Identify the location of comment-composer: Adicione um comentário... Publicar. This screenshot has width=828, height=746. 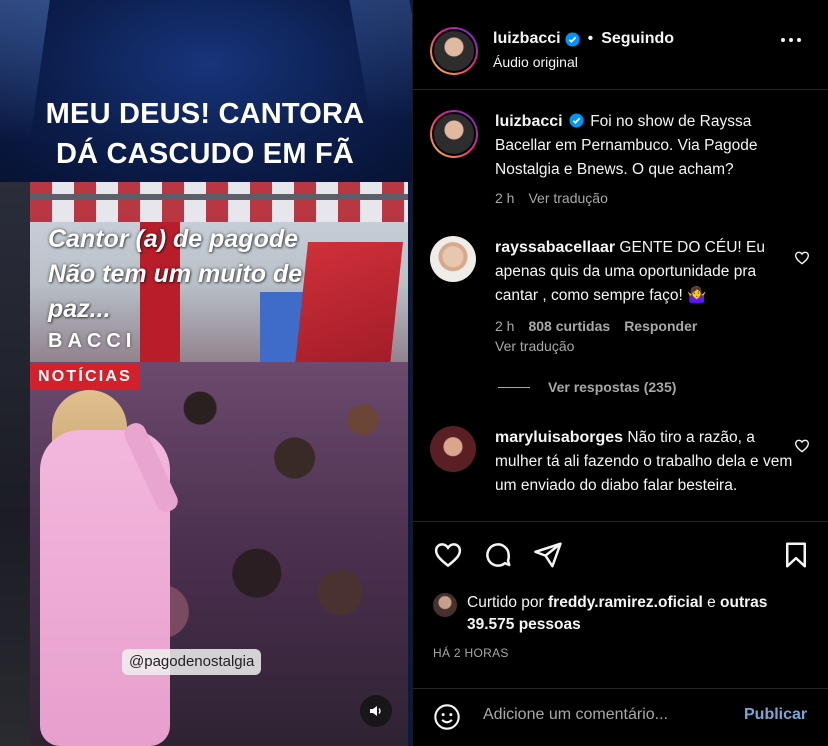
(620, 717).